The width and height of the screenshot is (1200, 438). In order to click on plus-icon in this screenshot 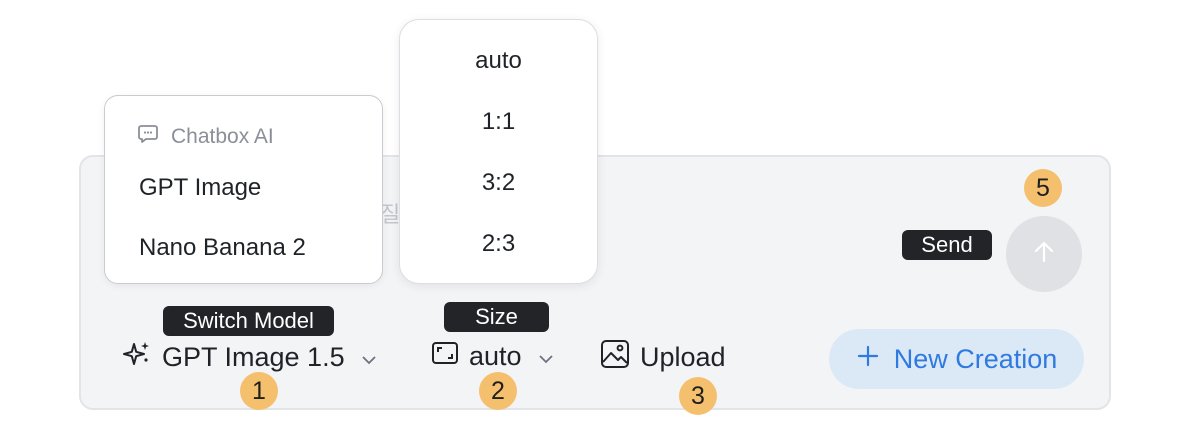, I will do `click(868, 359)`.